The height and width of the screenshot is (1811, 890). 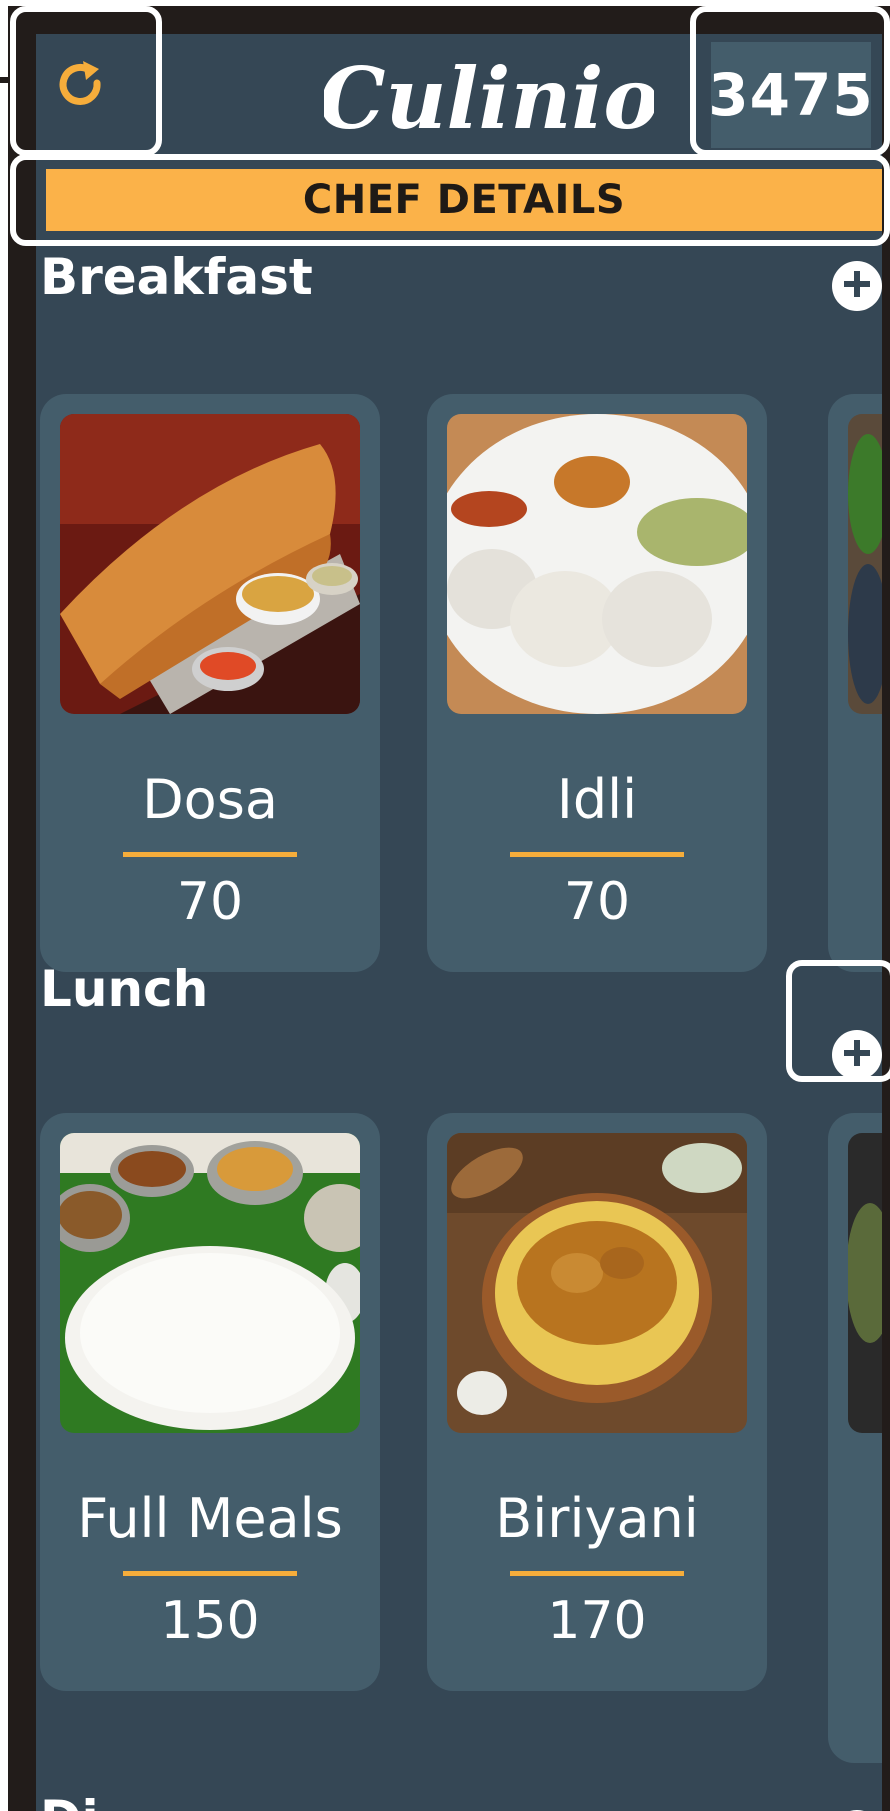 I want to click on add-breakfast-button, so click(x=857, y=286).